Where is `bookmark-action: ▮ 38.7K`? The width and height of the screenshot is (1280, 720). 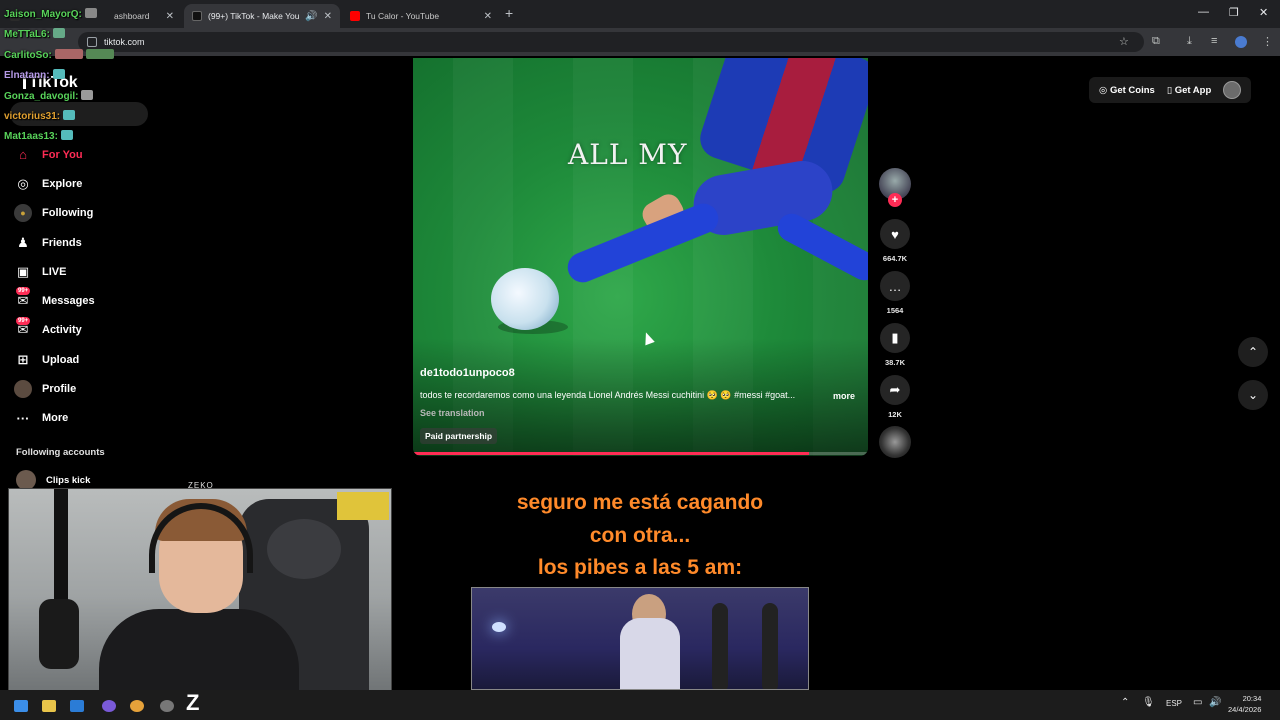
bookmark-action: ▮ 38.7K is located at coordinates (895, 345).